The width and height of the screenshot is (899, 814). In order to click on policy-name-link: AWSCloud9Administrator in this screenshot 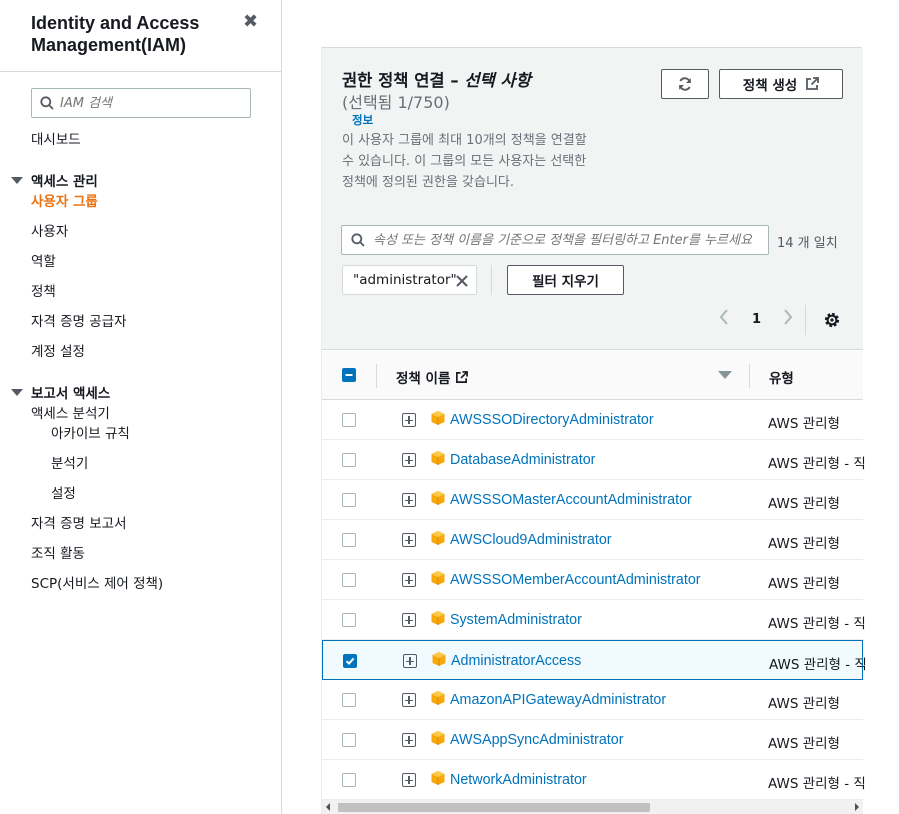, I will do `click(531, 540)`.